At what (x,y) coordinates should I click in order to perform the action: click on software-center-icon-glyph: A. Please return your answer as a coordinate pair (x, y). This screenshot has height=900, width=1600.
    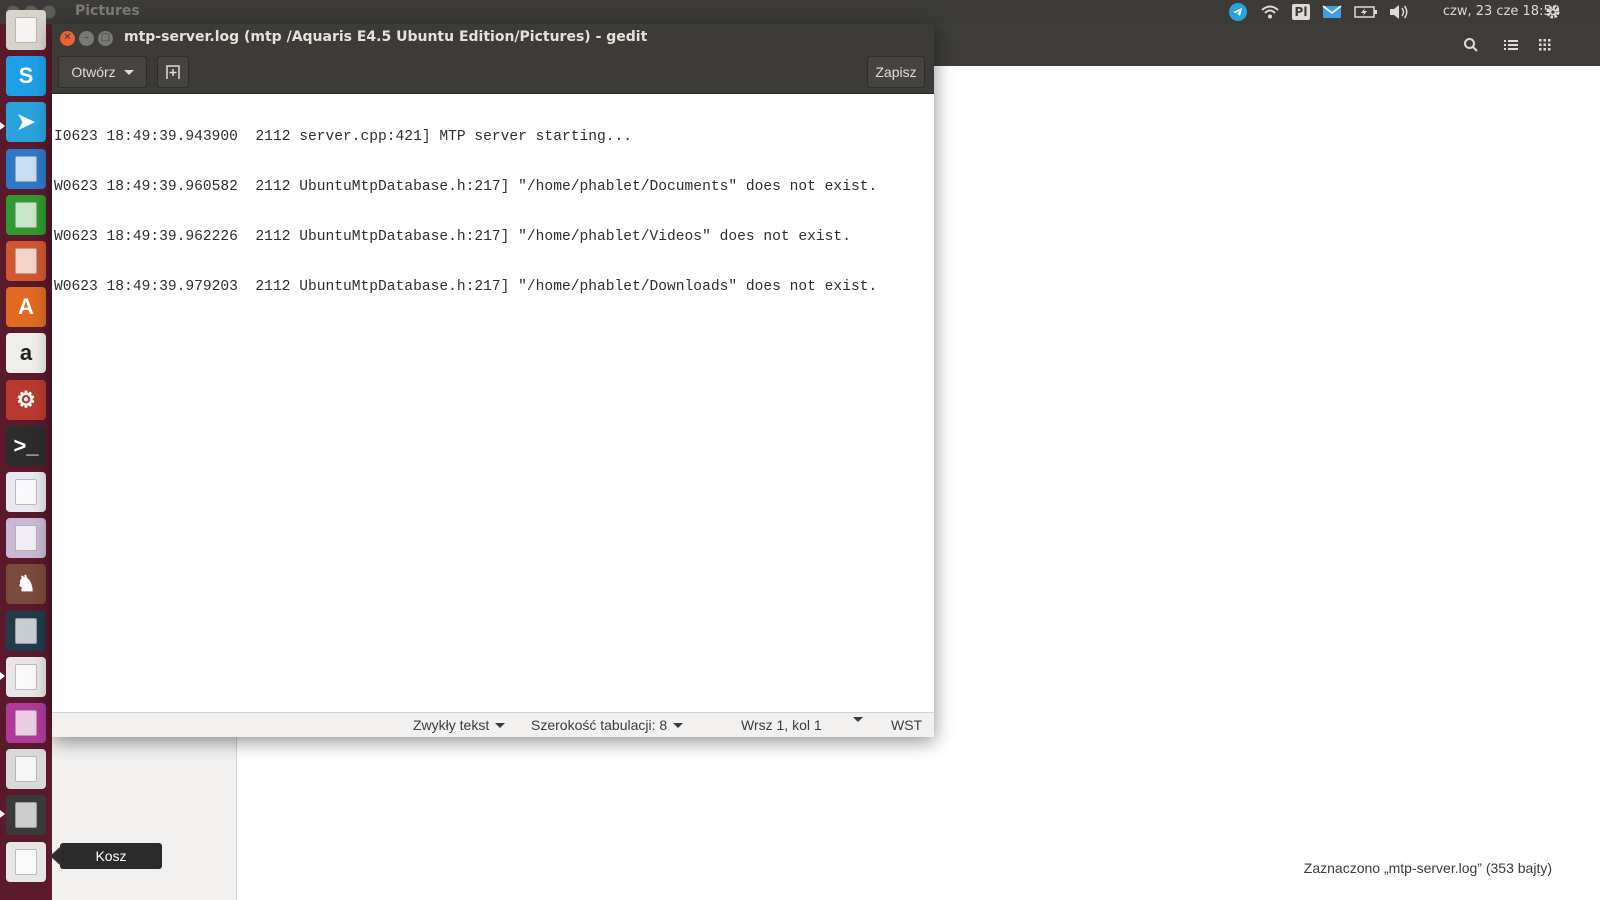
    Looking at the image, I should click on (26, 307).